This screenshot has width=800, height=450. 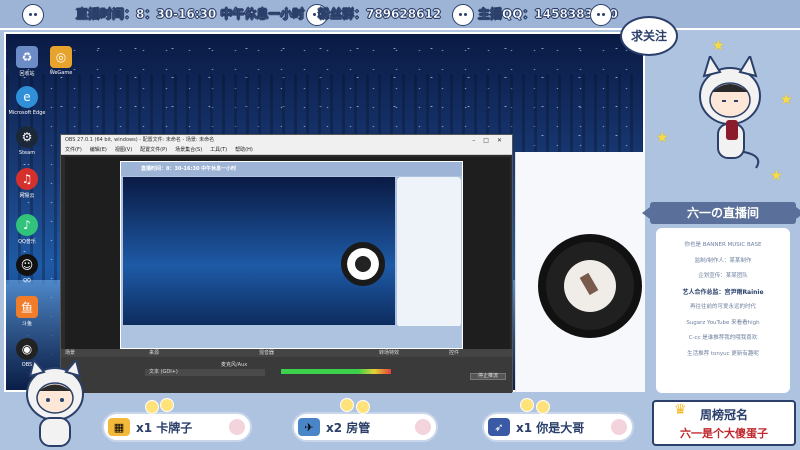 What do you see at coordinates (680, 410) in the screenshot?
I see `crown-icon: ♛` at bounding box center [680, 410].